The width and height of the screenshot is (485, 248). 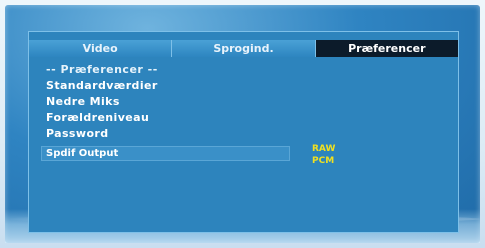 I want to click on menu-item-parental-level: Forældreniveau, so click(x=97, y=117).